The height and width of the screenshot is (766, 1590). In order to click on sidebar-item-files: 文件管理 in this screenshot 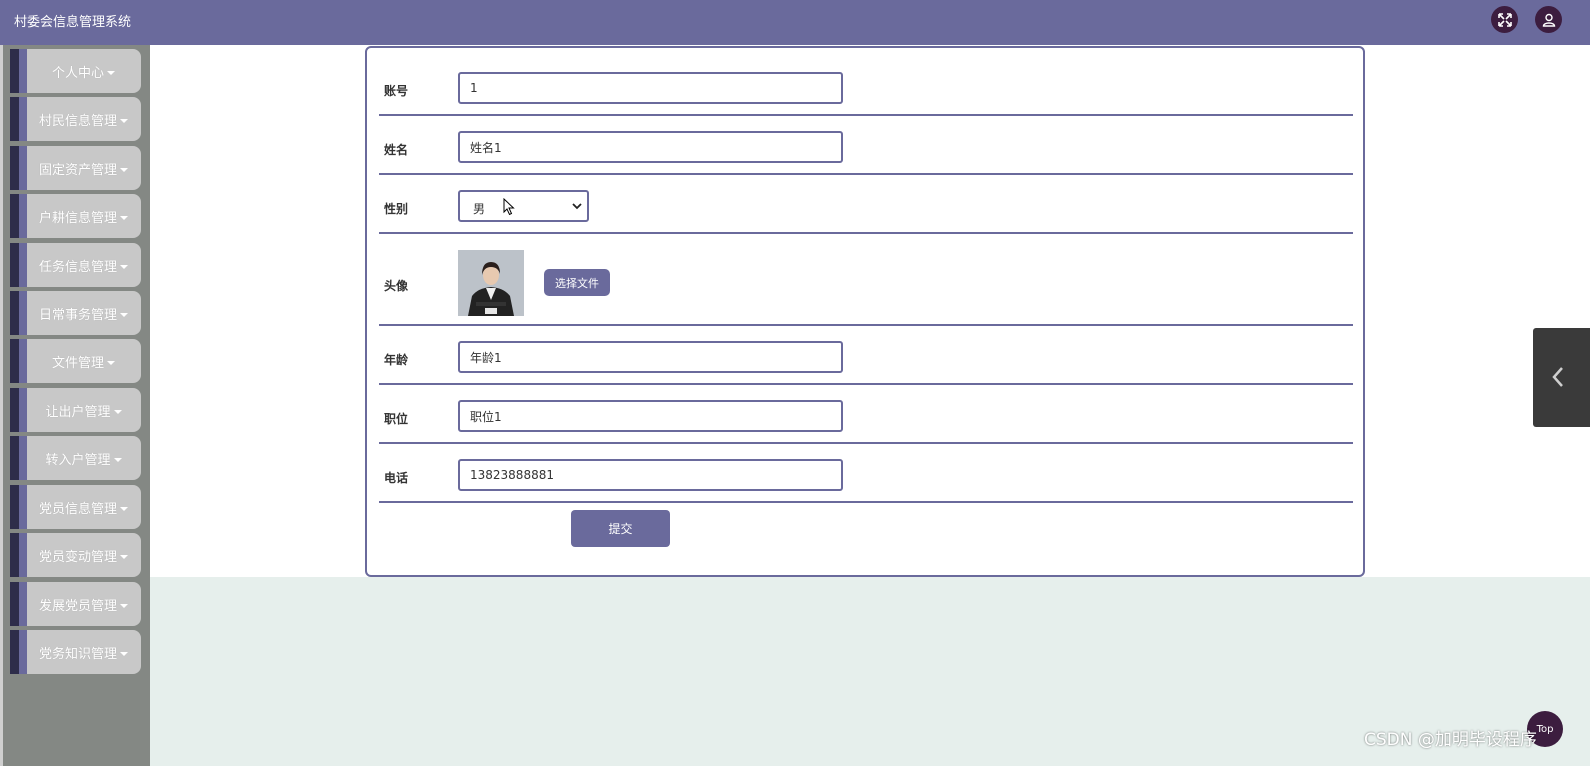, I will do `click(75, 361)`.